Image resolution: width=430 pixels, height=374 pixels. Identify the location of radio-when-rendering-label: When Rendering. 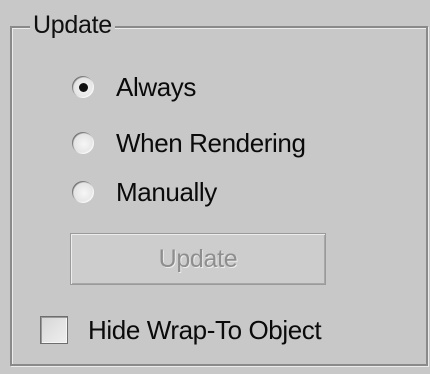
(211, 143).